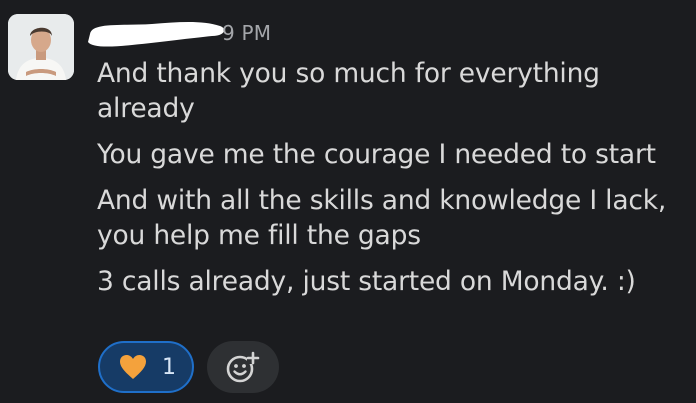 This screenshot has width=696, height=403. What do you see at coordinates (133, 367) in the screenshot?
I see `orange-heart-icon` at bounding box center [133, 367].